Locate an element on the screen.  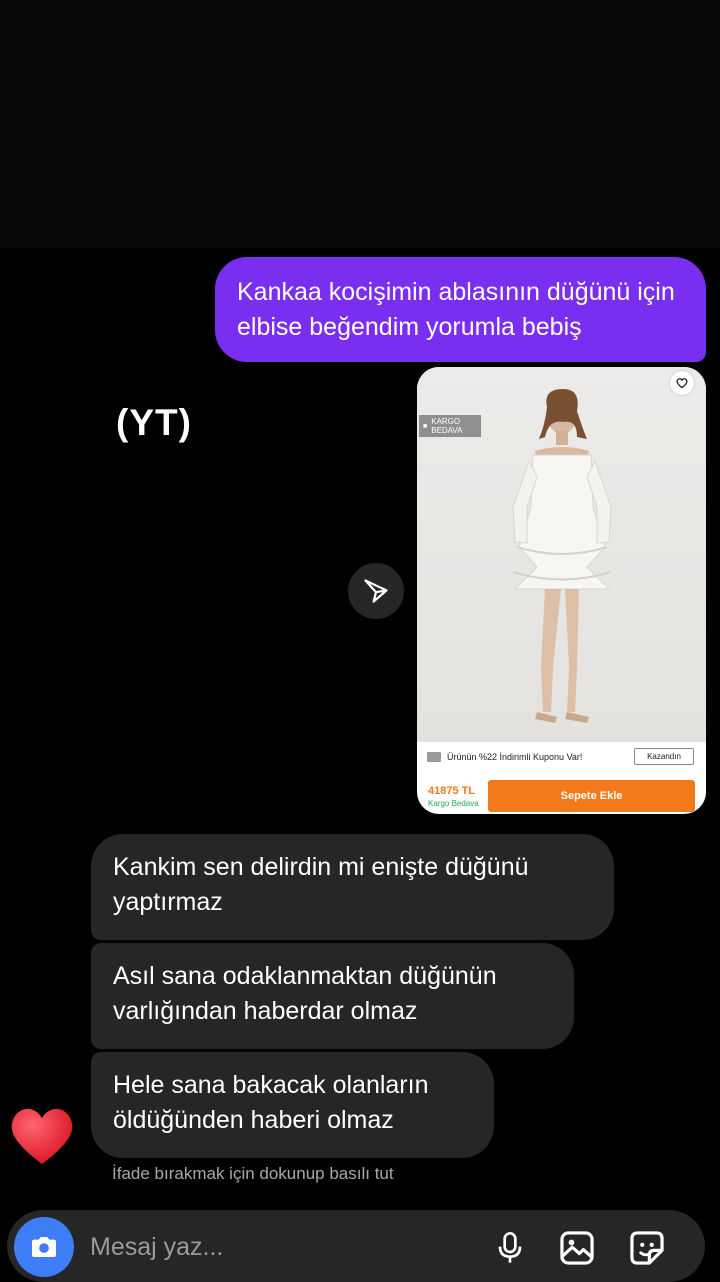
cargo-tag: ■ KARGO BEDAVA is located at coordinates (450, 426).